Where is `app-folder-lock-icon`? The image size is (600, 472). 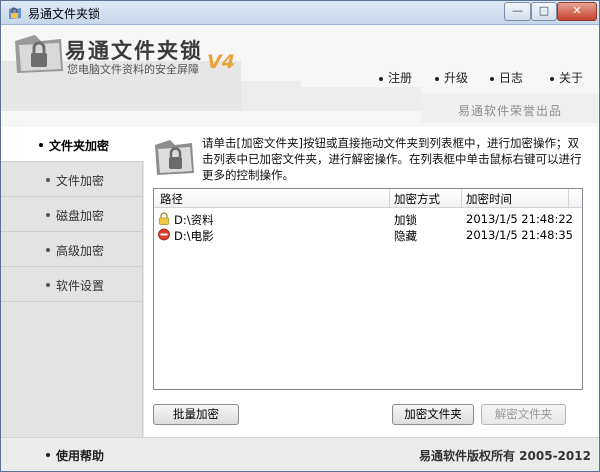
app-folder-lock-icon is located at coordinates (15, 13).